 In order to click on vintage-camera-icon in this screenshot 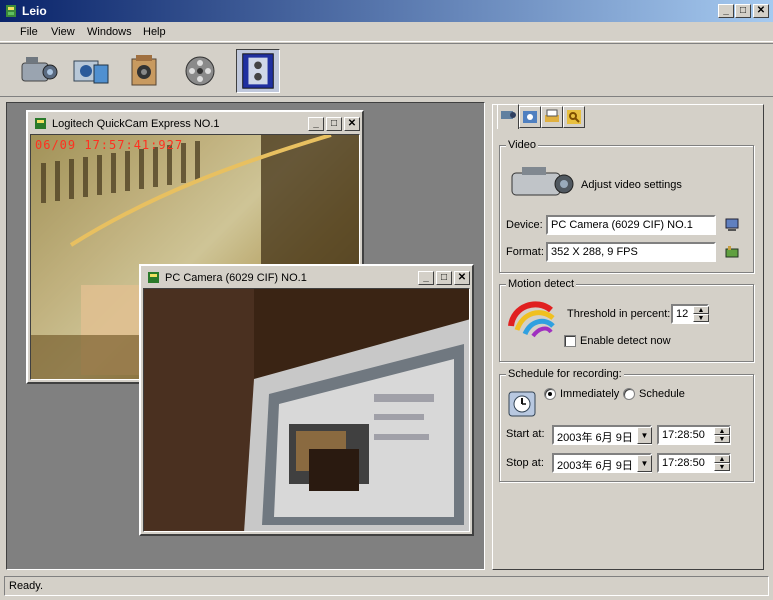, I will do `click(144, 70)`.